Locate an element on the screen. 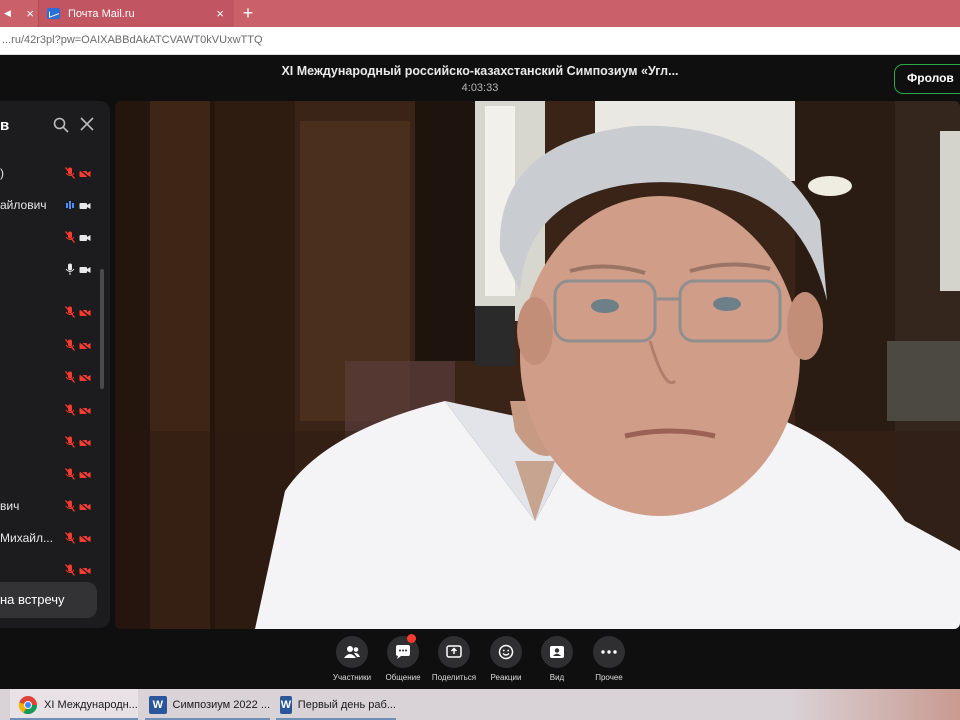  toolbar-button-label: Поделиться is located at coordinates (454, 677).